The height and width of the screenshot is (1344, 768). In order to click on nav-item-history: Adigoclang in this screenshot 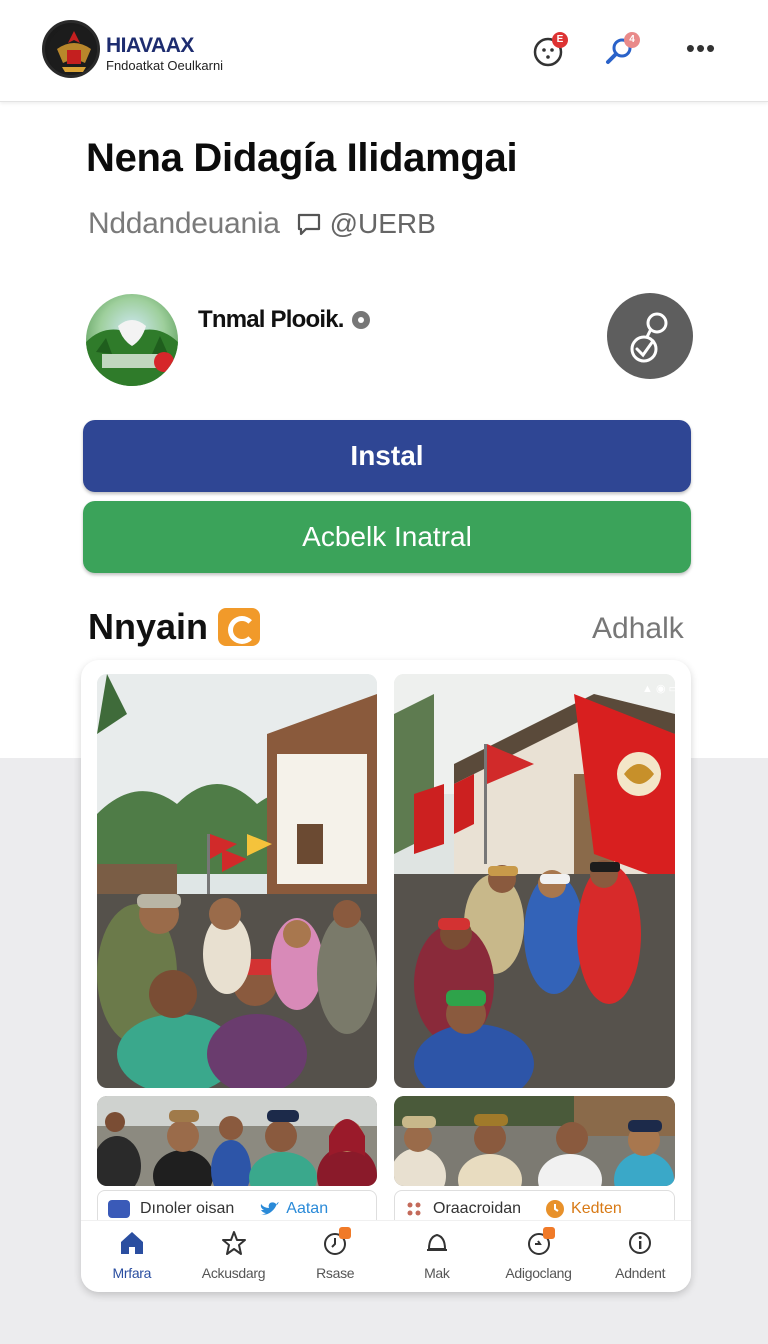, I will do `click(539, 1256)`.